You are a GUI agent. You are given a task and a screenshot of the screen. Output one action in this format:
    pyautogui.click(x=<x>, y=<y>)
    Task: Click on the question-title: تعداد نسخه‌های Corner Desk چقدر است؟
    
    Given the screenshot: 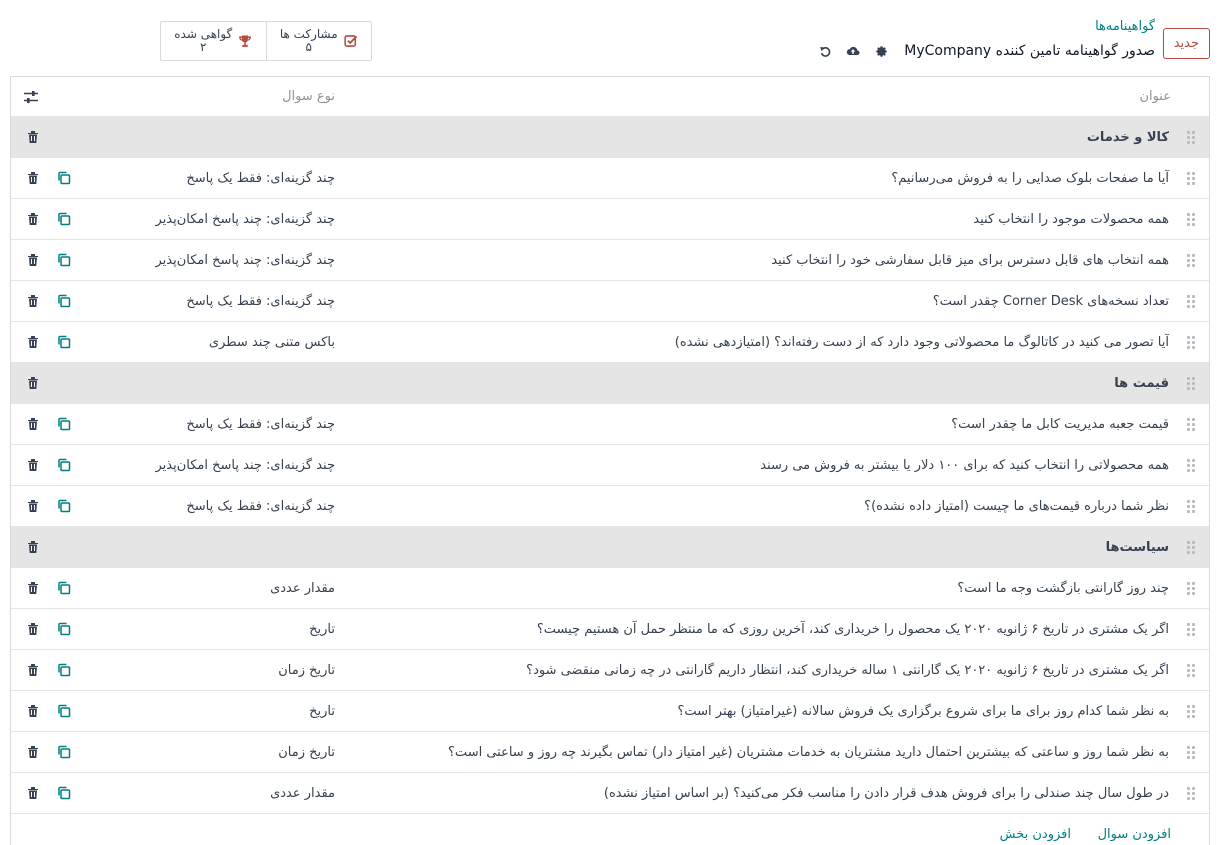 What is the action you would take?
    pyautogui.click(x=1050, y=301)
    